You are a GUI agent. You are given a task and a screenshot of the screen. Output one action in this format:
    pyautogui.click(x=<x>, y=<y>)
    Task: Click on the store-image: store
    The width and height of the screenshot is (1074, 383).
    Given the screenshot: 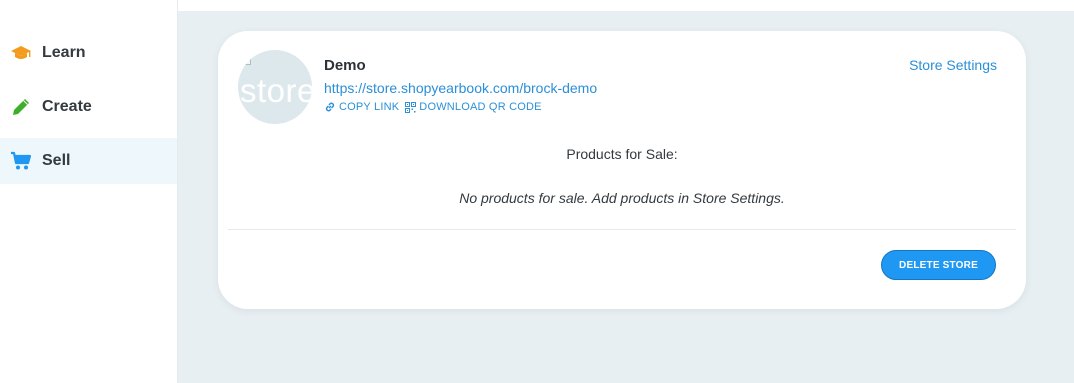 What is the action you would take?
    pyautogui.click(x=275, y=87)
    